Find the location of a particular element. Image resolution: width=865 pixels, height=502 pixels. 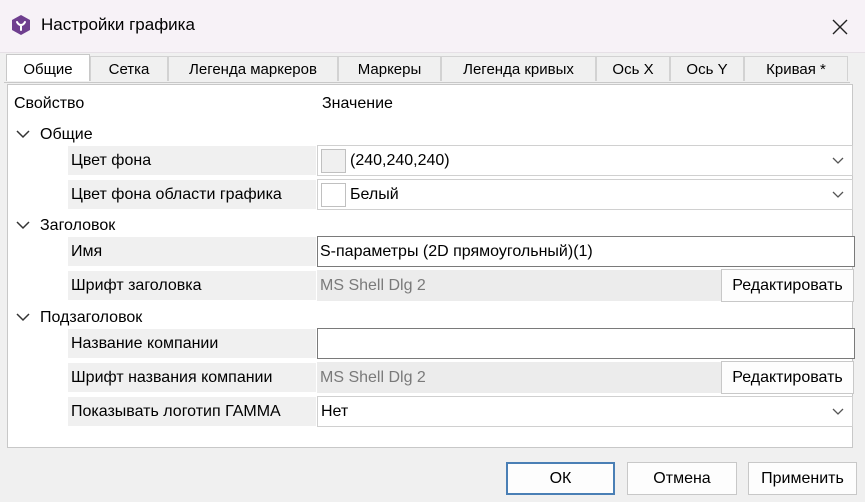

ok-button: ОК is located at coordinates (560, 478).